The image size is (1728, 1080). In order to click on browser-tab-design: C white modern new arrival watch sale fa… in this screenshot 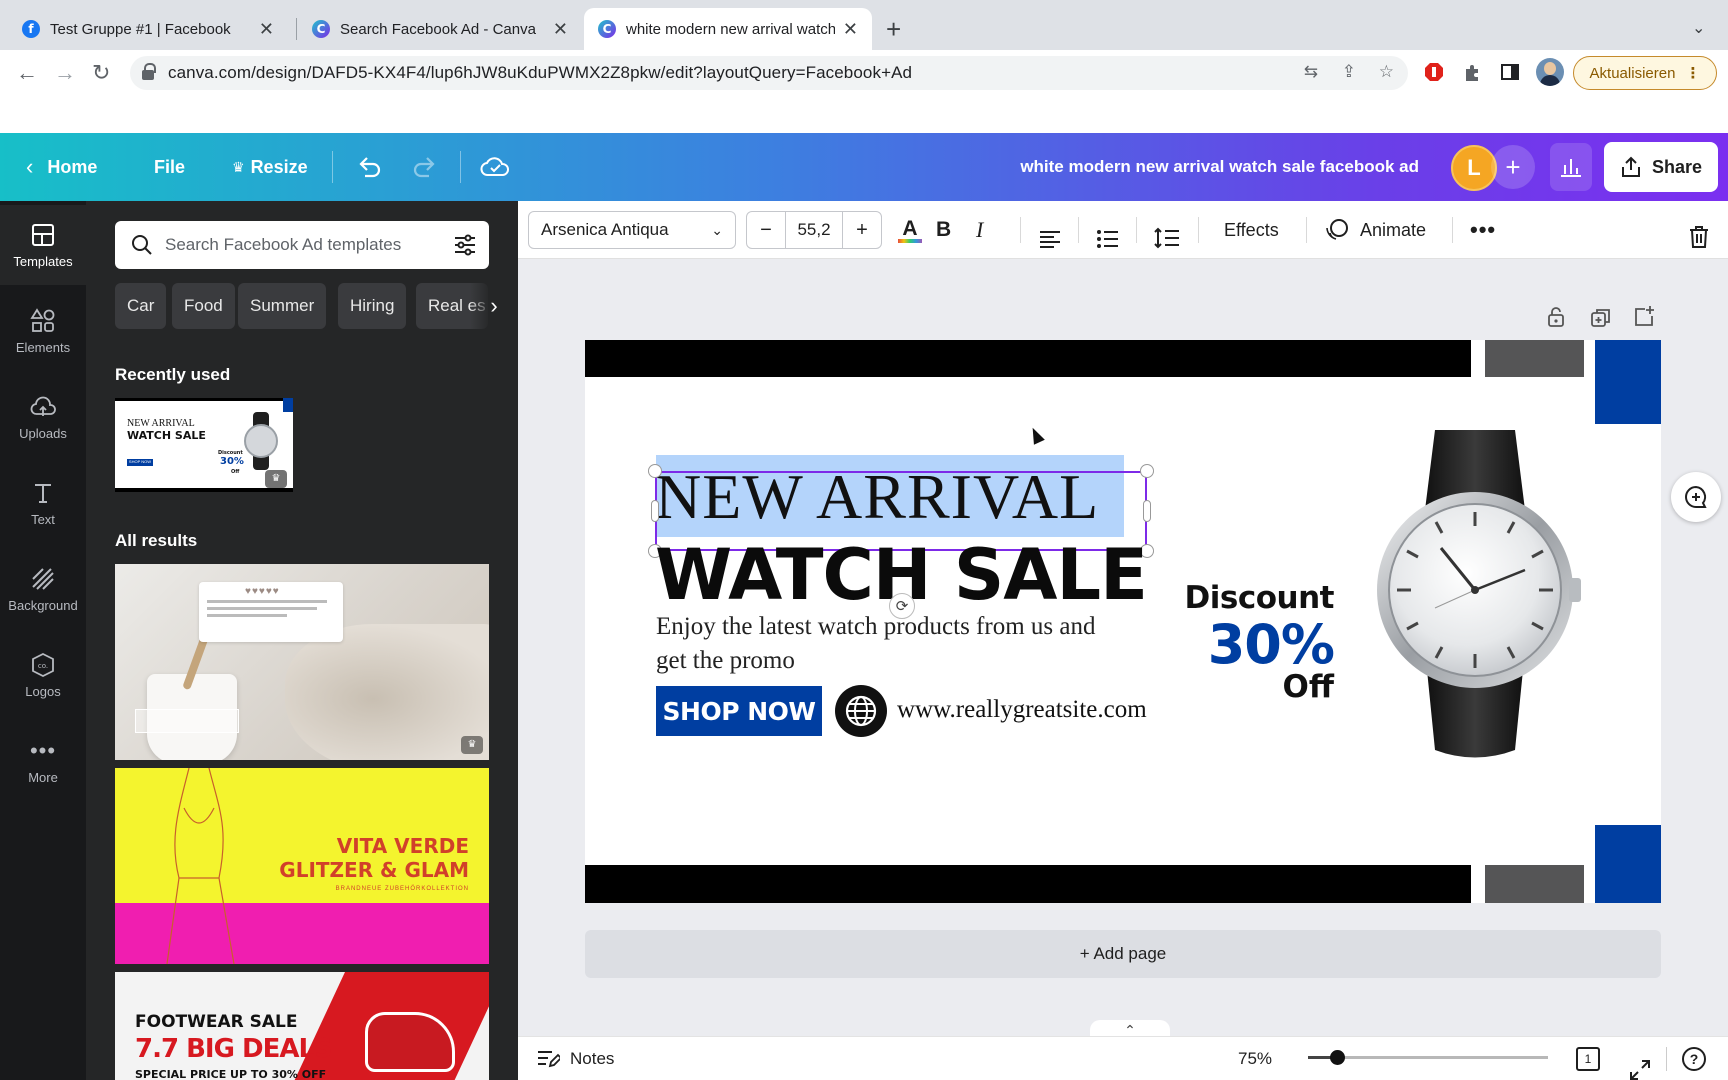, I will do `click(728, 29)`.